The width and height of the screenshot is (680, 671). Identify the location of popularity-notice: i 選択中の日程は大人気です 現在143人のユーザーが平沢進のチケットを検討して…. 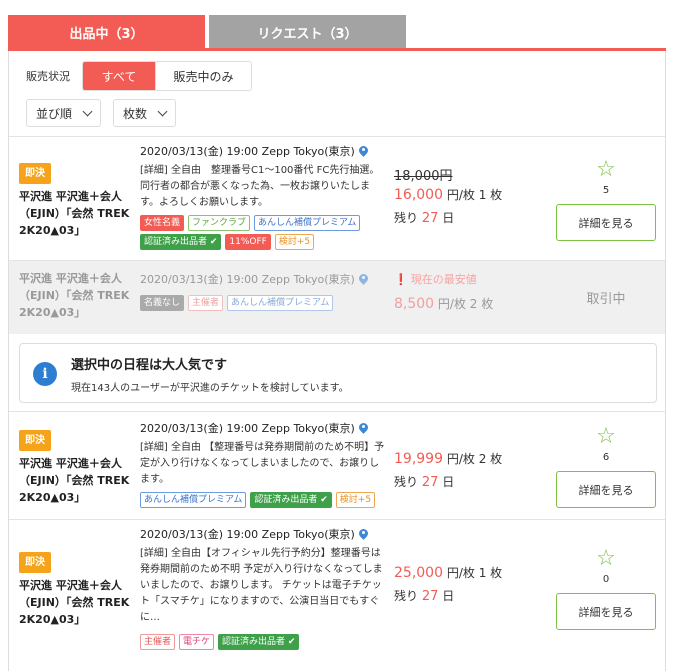
(338, 373).